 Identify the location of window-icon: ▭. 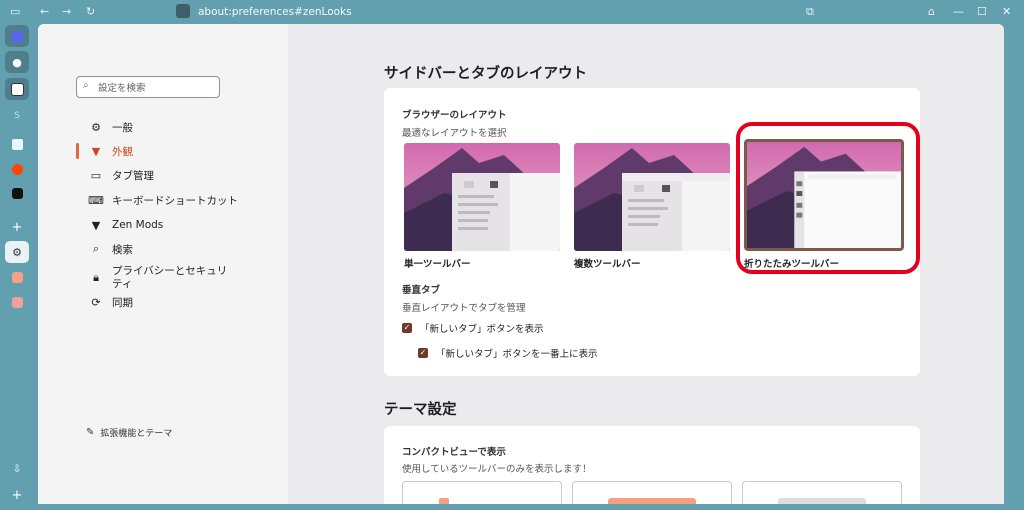
(96, 175).